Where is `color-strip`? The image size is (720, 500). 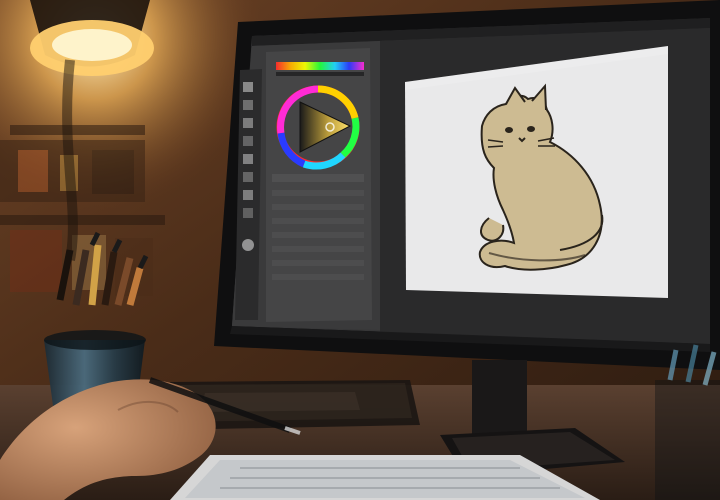
color-strip is located at coordinates (320, 66).